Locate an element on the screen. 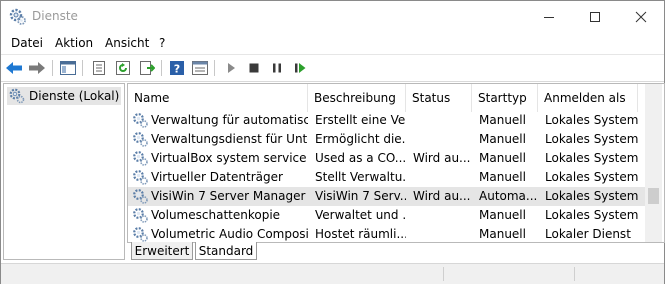 The height and width of the screenshot is (284, 665). tree-item-label: Dienste (Lokal) is located at coordinates (74, 96).